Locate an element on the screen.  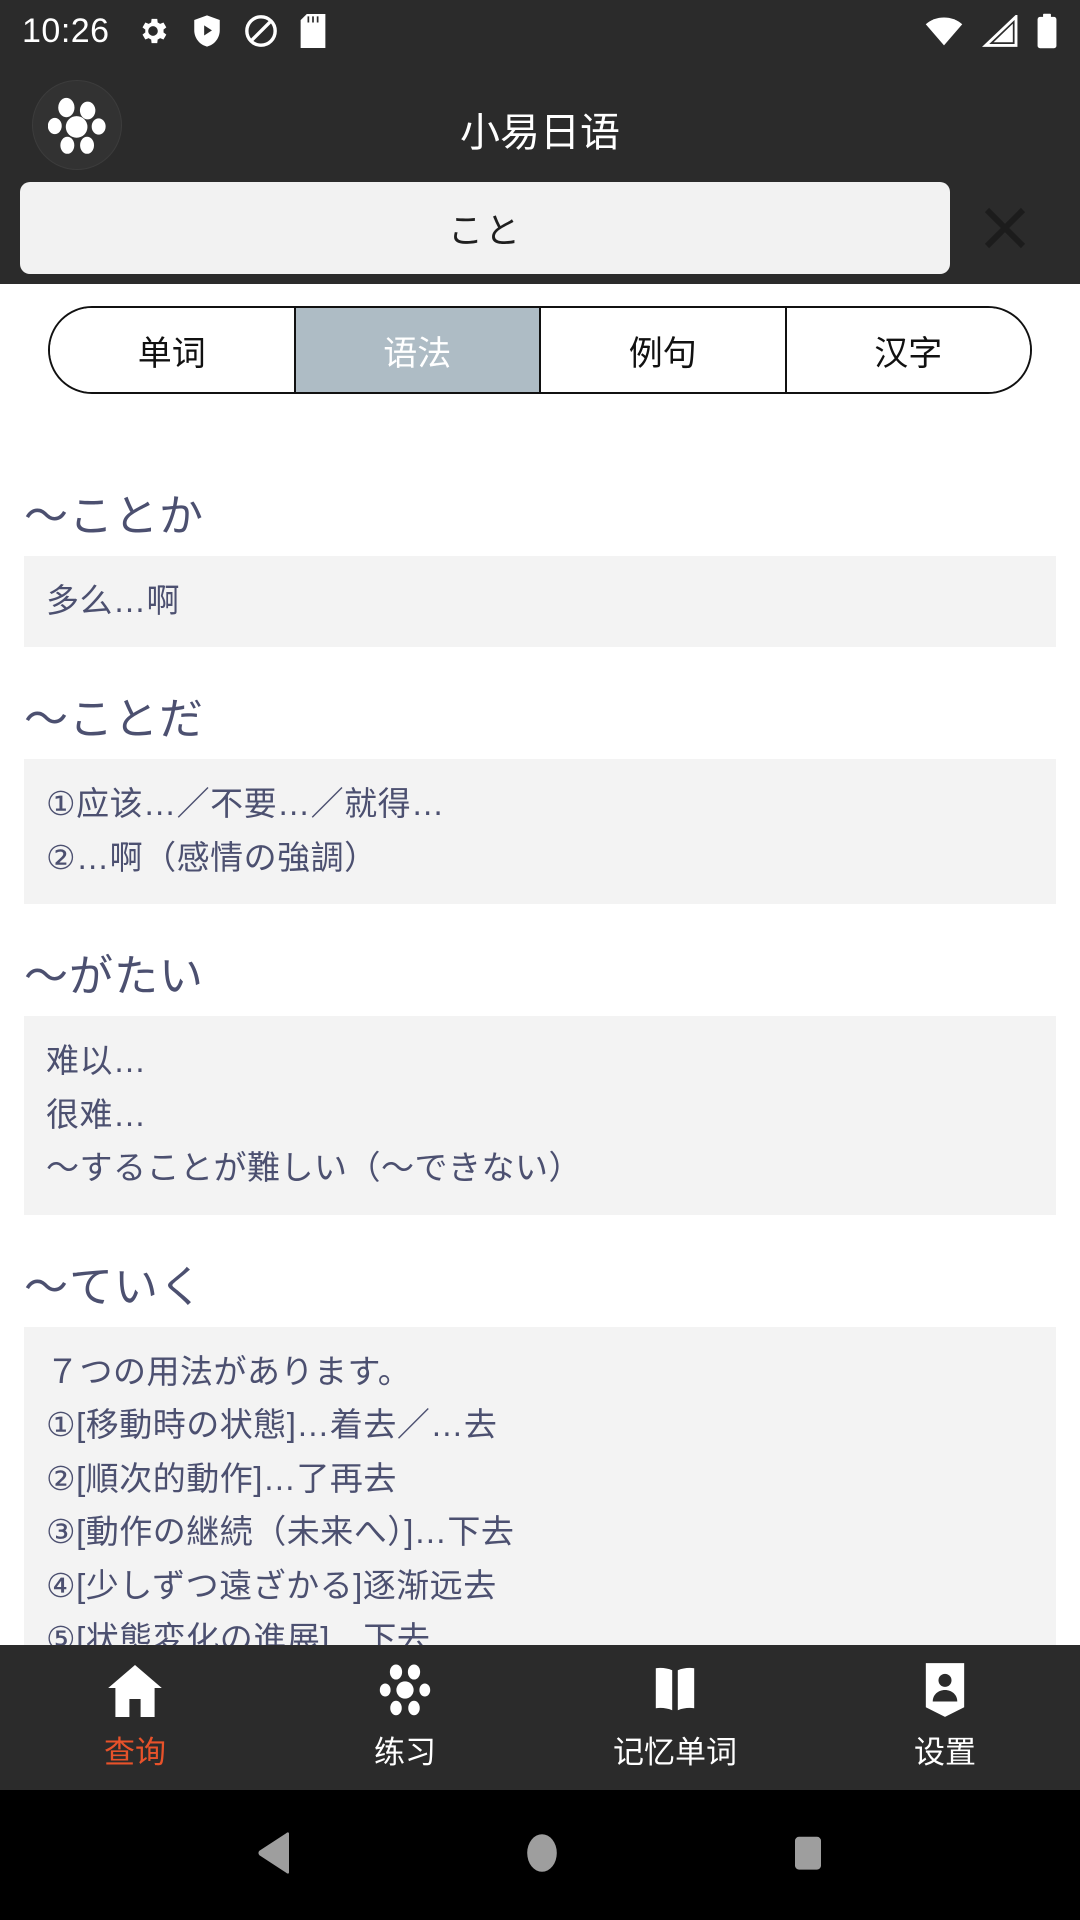
sd-card-icon is located at coordinates (313, 31).